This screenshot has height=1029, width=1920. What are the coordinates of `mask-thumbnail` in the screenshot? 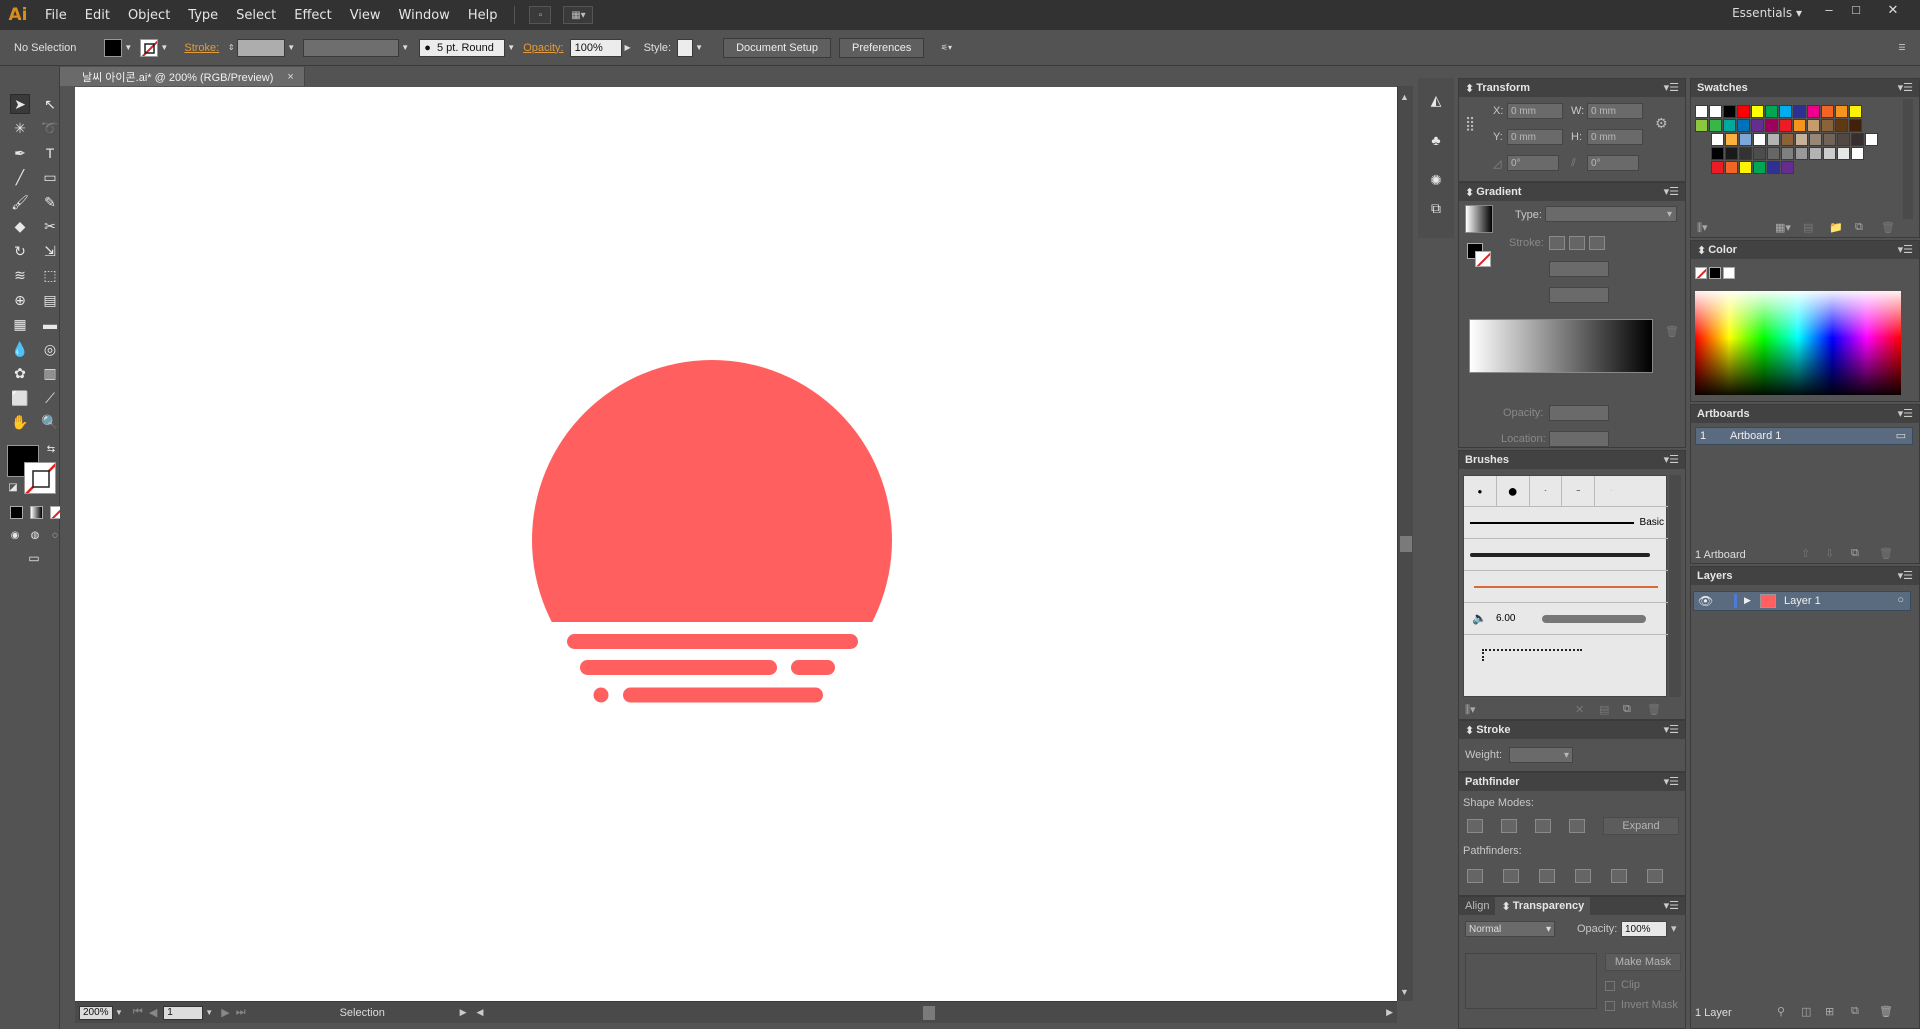 It's located at (1531, 981).